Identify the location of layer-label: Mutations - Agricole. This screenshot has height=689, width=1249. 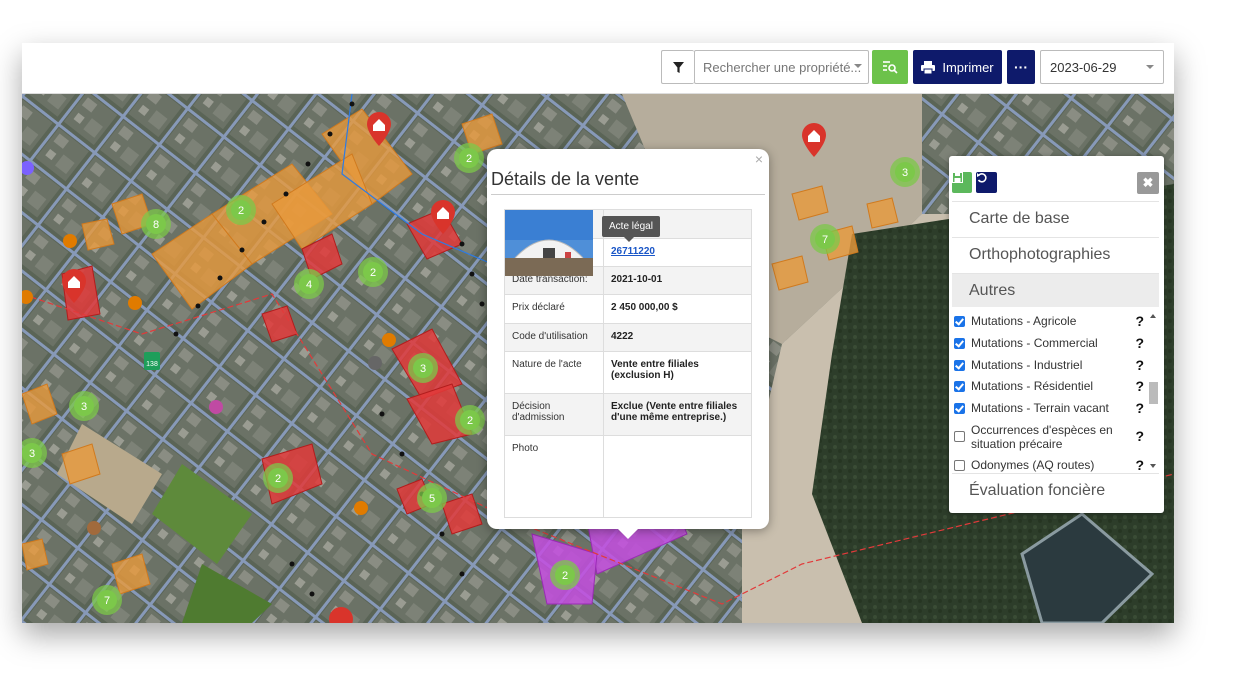
(1024, 321).